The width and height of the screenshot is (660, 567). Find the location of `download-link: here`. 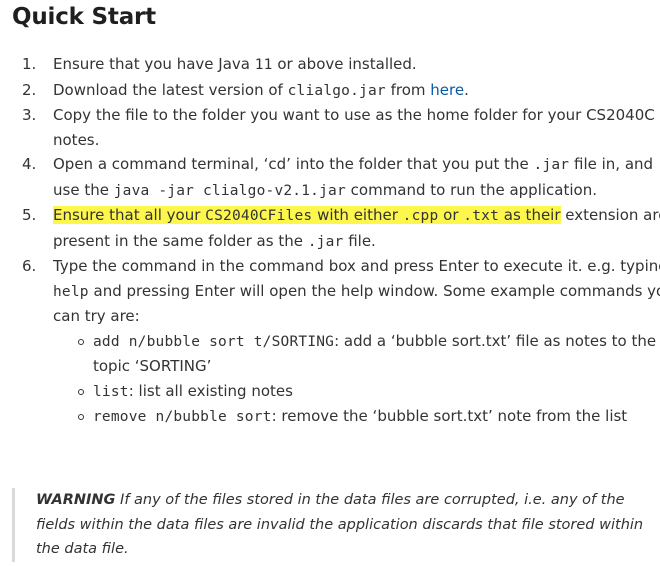

download-link: here is located at coordinates (447, 90).